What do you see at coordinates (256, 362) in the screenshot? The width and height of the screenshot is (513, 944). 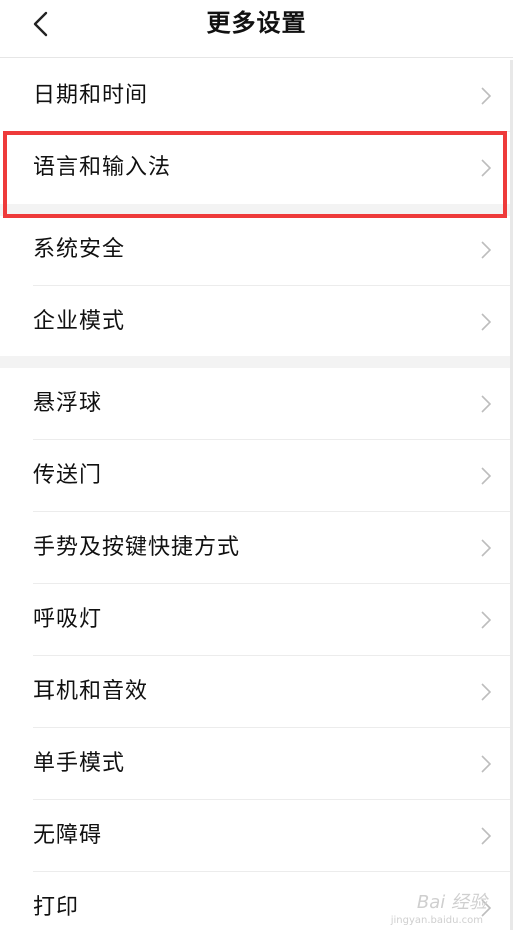 I see `group-separator` at bounding box center [256, 362].